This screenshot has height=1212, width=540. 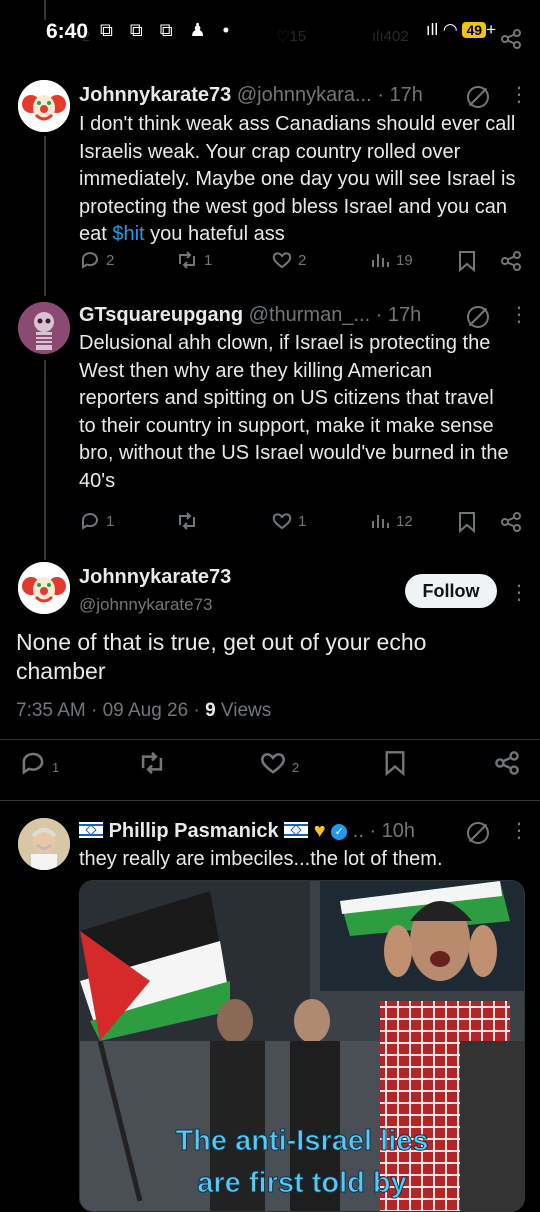 What do you see at coordinates (358, 831) in the screenshot?
I see `handle: ..` at bounding box center [358, 831].